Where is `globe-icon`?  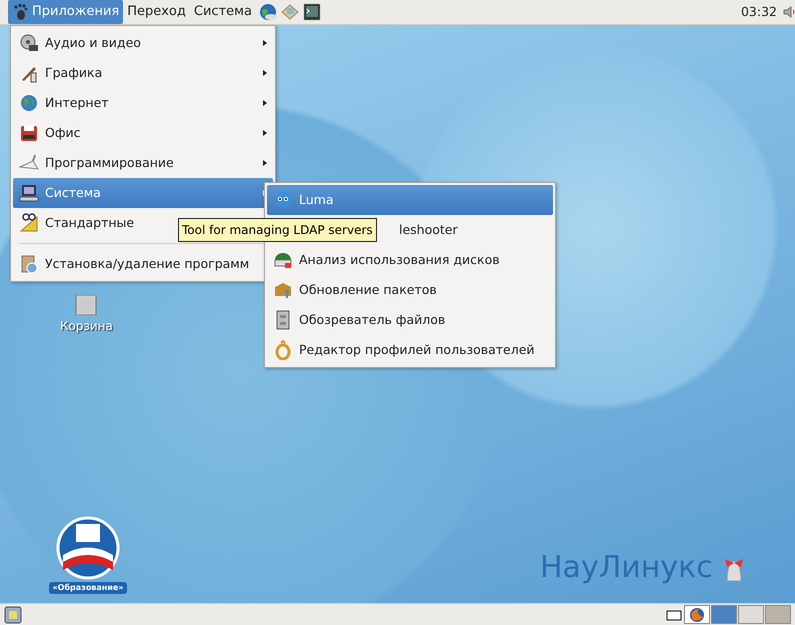
globe-icon is located at coordinates (29, 103).